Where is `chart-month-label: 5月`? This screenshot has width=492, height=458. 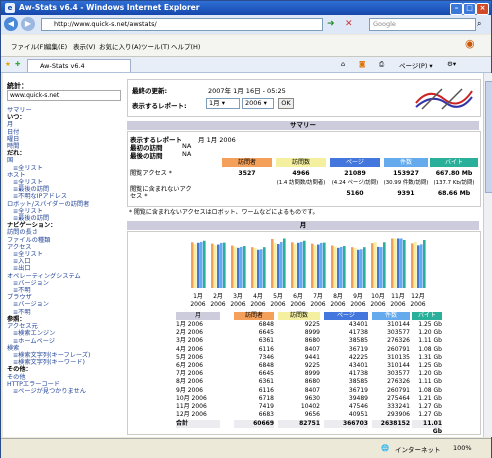
chart-month-label: 5月 is located at coordinates (278, 296).